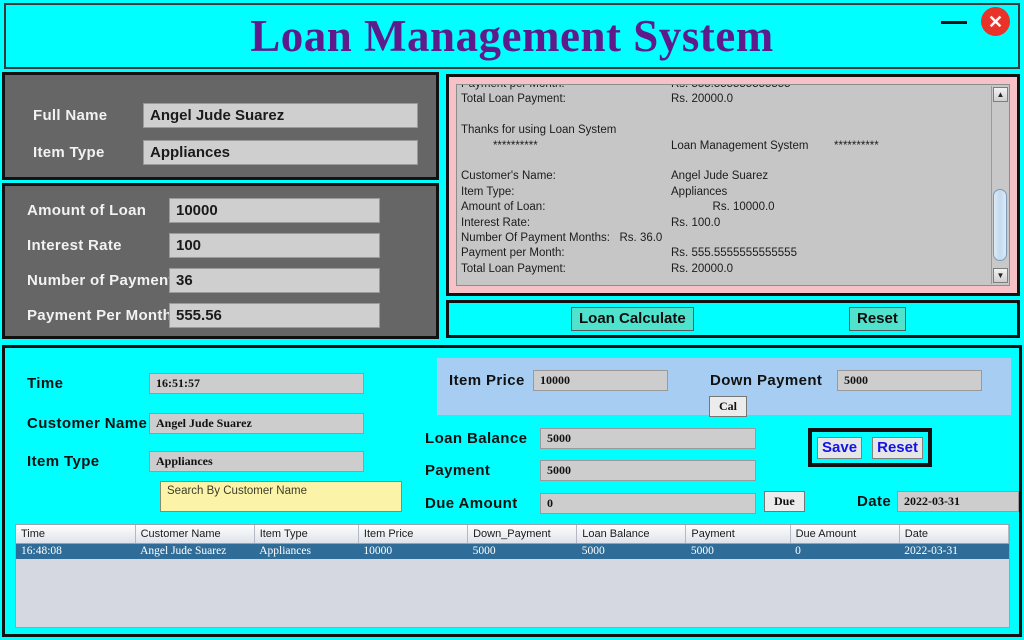  Describe the element at coordinates (648, 438) in the screenshot. I see `loan-balance-input: 5000` at that location.